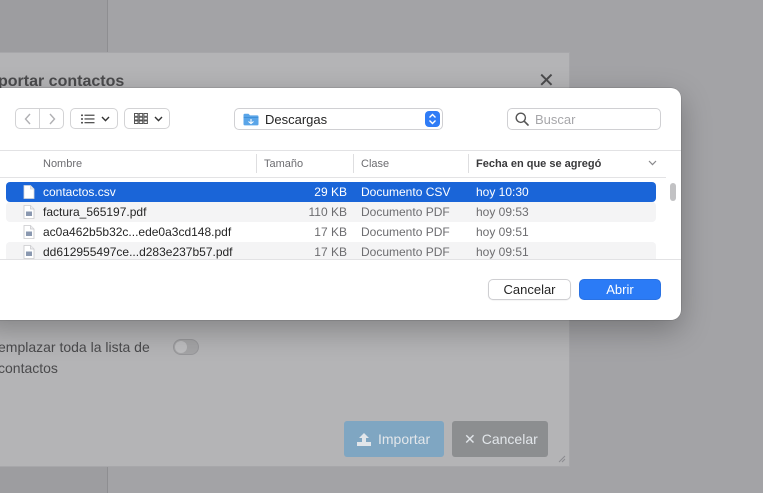 Image resolution: width=763 pixels, height=493 pixels. I want to click on file-name: dd612955497ce...d283e237b57.pdf, so click(138, 252).